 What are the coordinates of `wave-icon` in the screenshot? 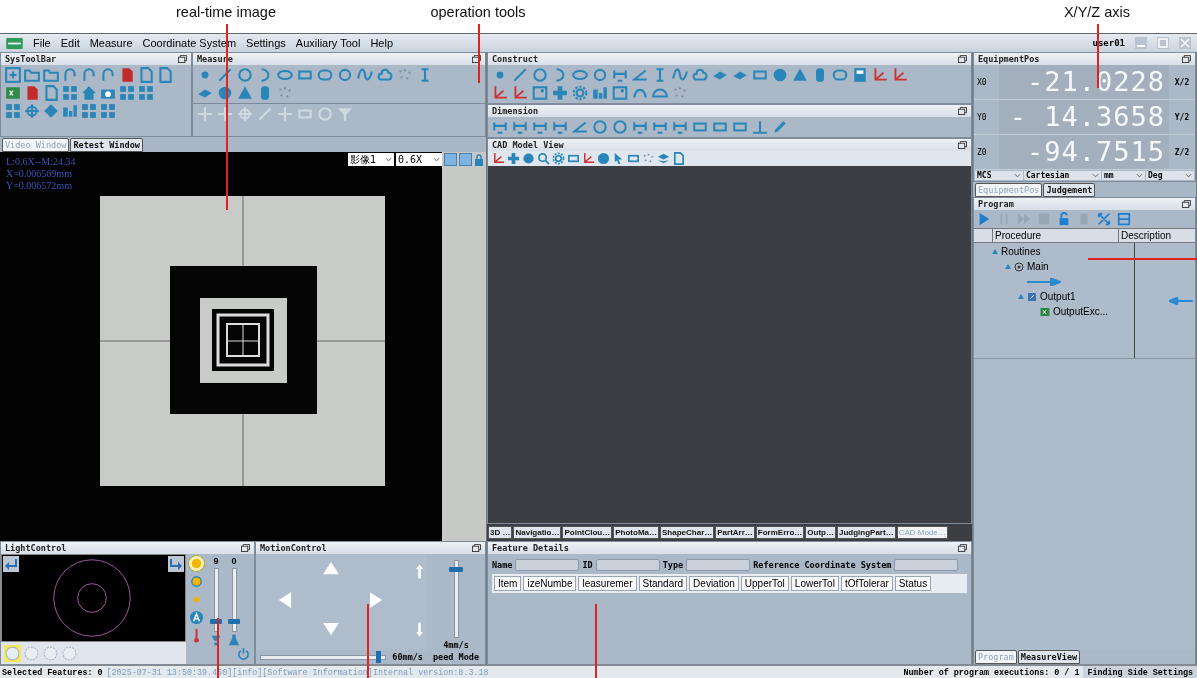 It's located at (680, 75).